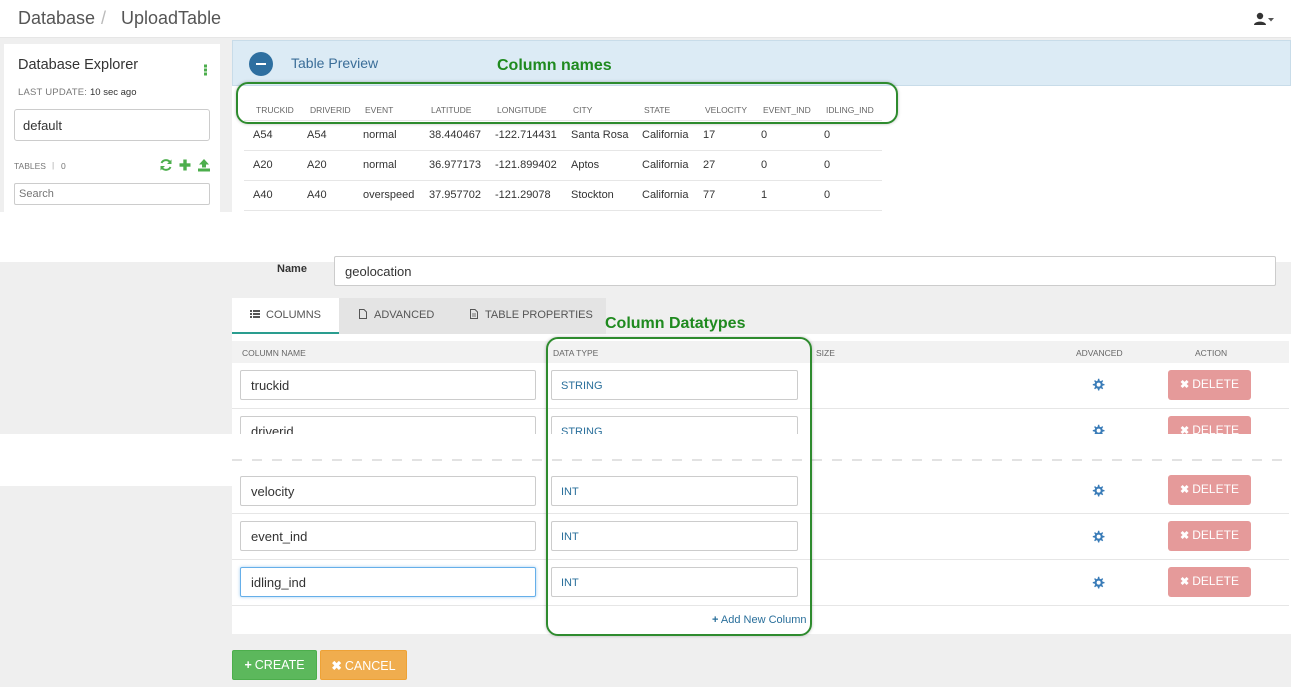 This screenshot has width=1291, height=687. What do you see at coordinates (787, 110) in the screenshot?
I see `preview-header-cell: EVENT_IND` at bounding box center [787, 110].